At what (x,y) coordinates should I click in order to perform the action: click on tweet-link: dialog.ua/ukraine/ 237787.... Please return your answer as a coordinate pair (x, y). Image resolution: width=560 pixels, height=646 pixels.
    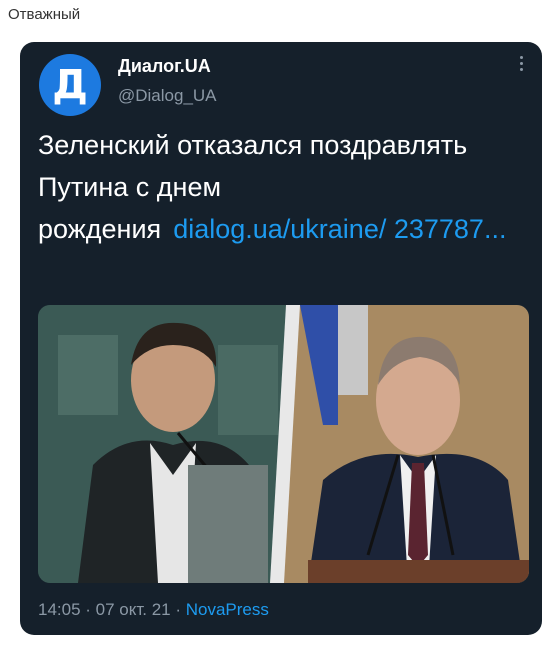
    Looking at the image, I should click on (339, 229).